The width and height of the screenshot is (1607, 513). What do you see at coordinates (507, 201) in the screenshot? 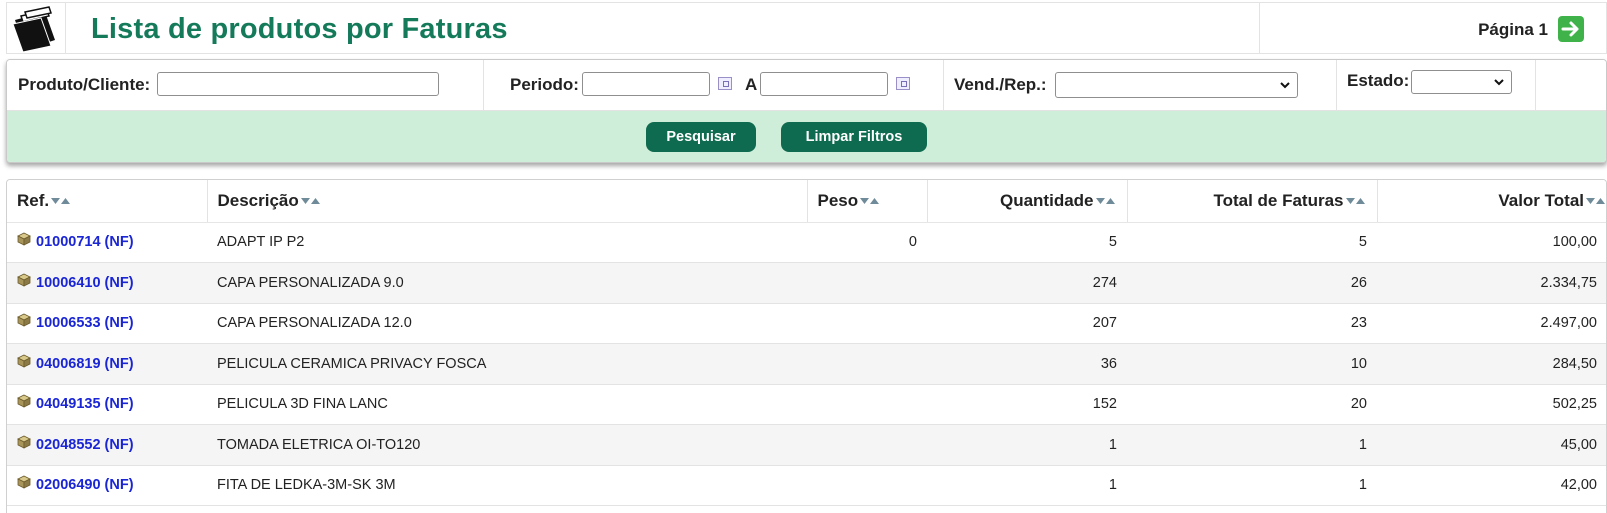
I see `column-header-descricao: Descrição` at bounding box center [507, 201].